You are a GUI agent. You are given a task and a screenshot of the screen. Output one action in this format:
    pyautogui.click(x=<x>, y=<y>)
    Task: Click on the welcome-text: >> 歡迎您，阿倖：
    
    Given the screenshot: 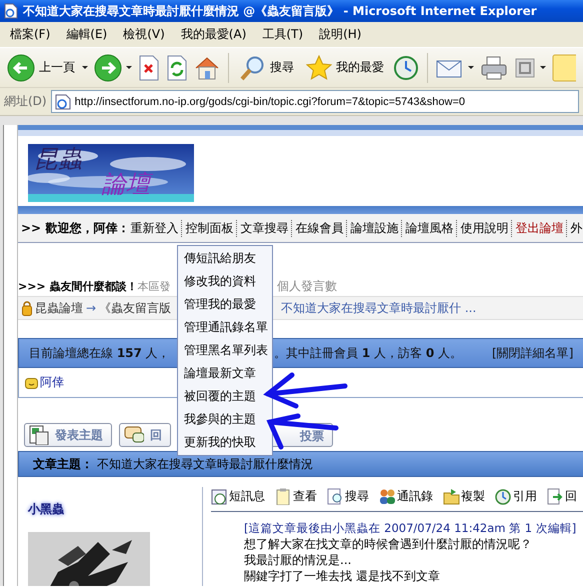 What is the action you would take?
    pyautogui.click(x=75, y=228)
    